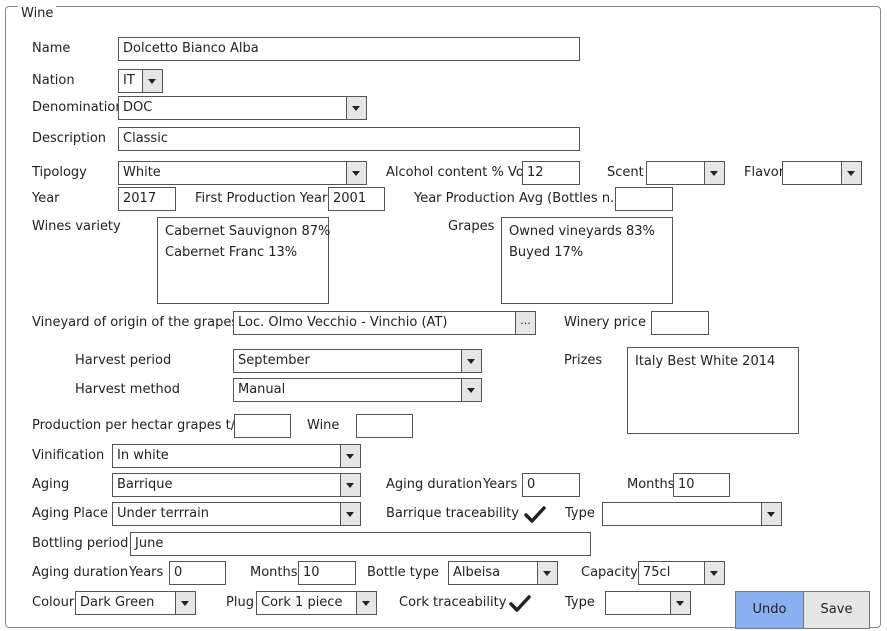 This screenshot has height=631, width=887. What do you see at coordinates (51, 48) in the screenshot?
I see `name-label: Name` at bounding box center [51, 48].